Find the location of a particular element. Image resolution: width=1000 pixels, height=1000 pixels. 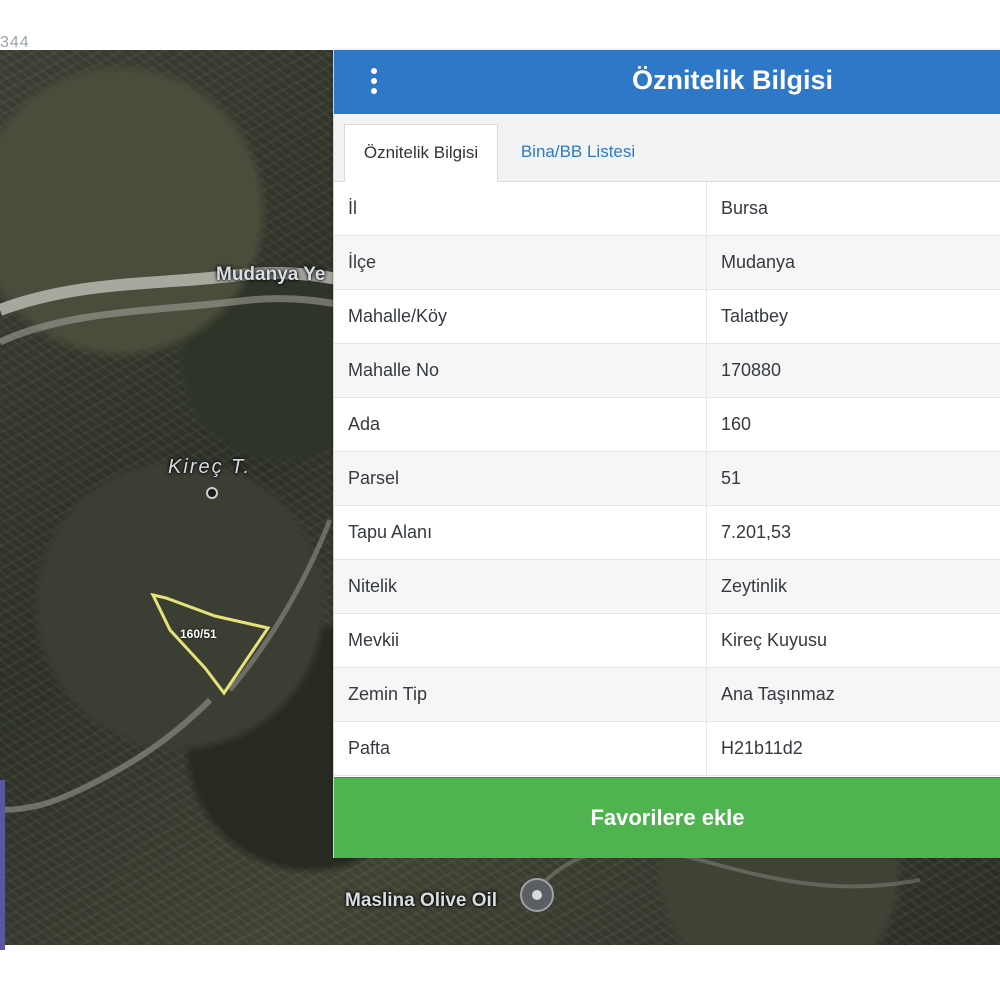

table-row: Mahalle/Köy Talatbey is located at coordinates (667, 317).